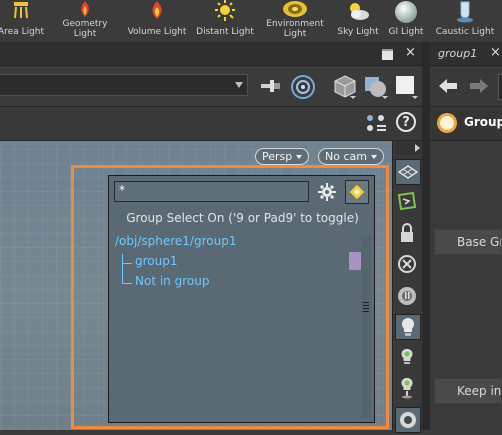  I want to click on gi-light-tool: GI Light, so click(406, 18).